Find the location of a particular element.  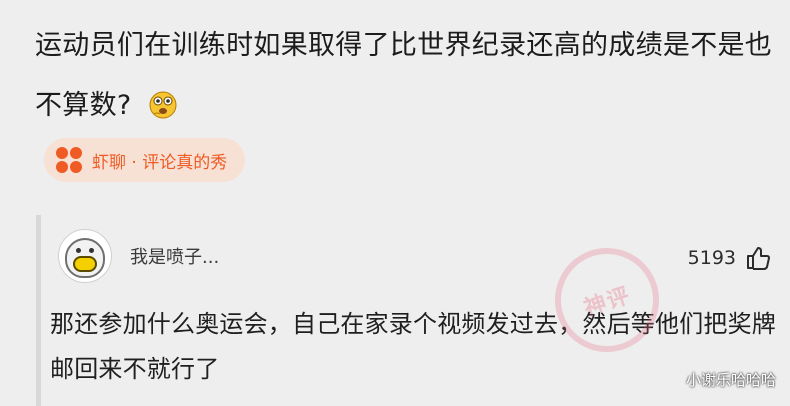

avatar-left-eye is located at coordinates (78, 250).